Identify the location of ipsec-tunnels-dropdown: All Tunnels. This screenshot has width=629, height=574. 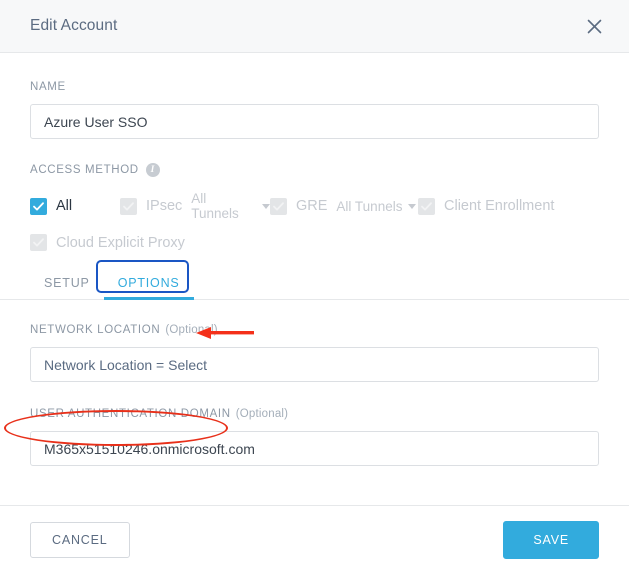
(230, 206).